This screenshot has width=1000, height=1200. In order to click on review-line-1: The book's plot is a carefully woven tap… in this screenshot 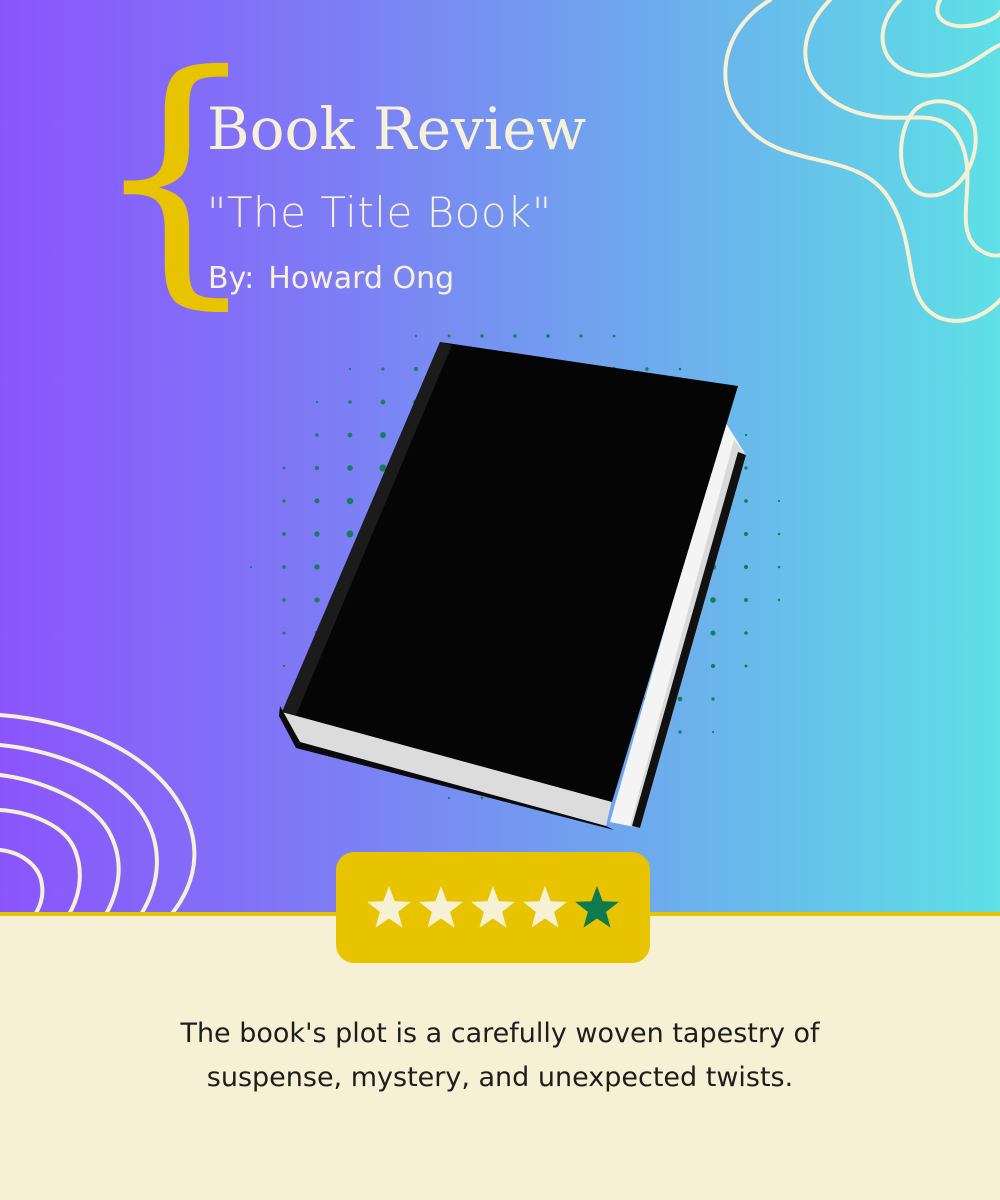, I will do `click(500, 1033)`.